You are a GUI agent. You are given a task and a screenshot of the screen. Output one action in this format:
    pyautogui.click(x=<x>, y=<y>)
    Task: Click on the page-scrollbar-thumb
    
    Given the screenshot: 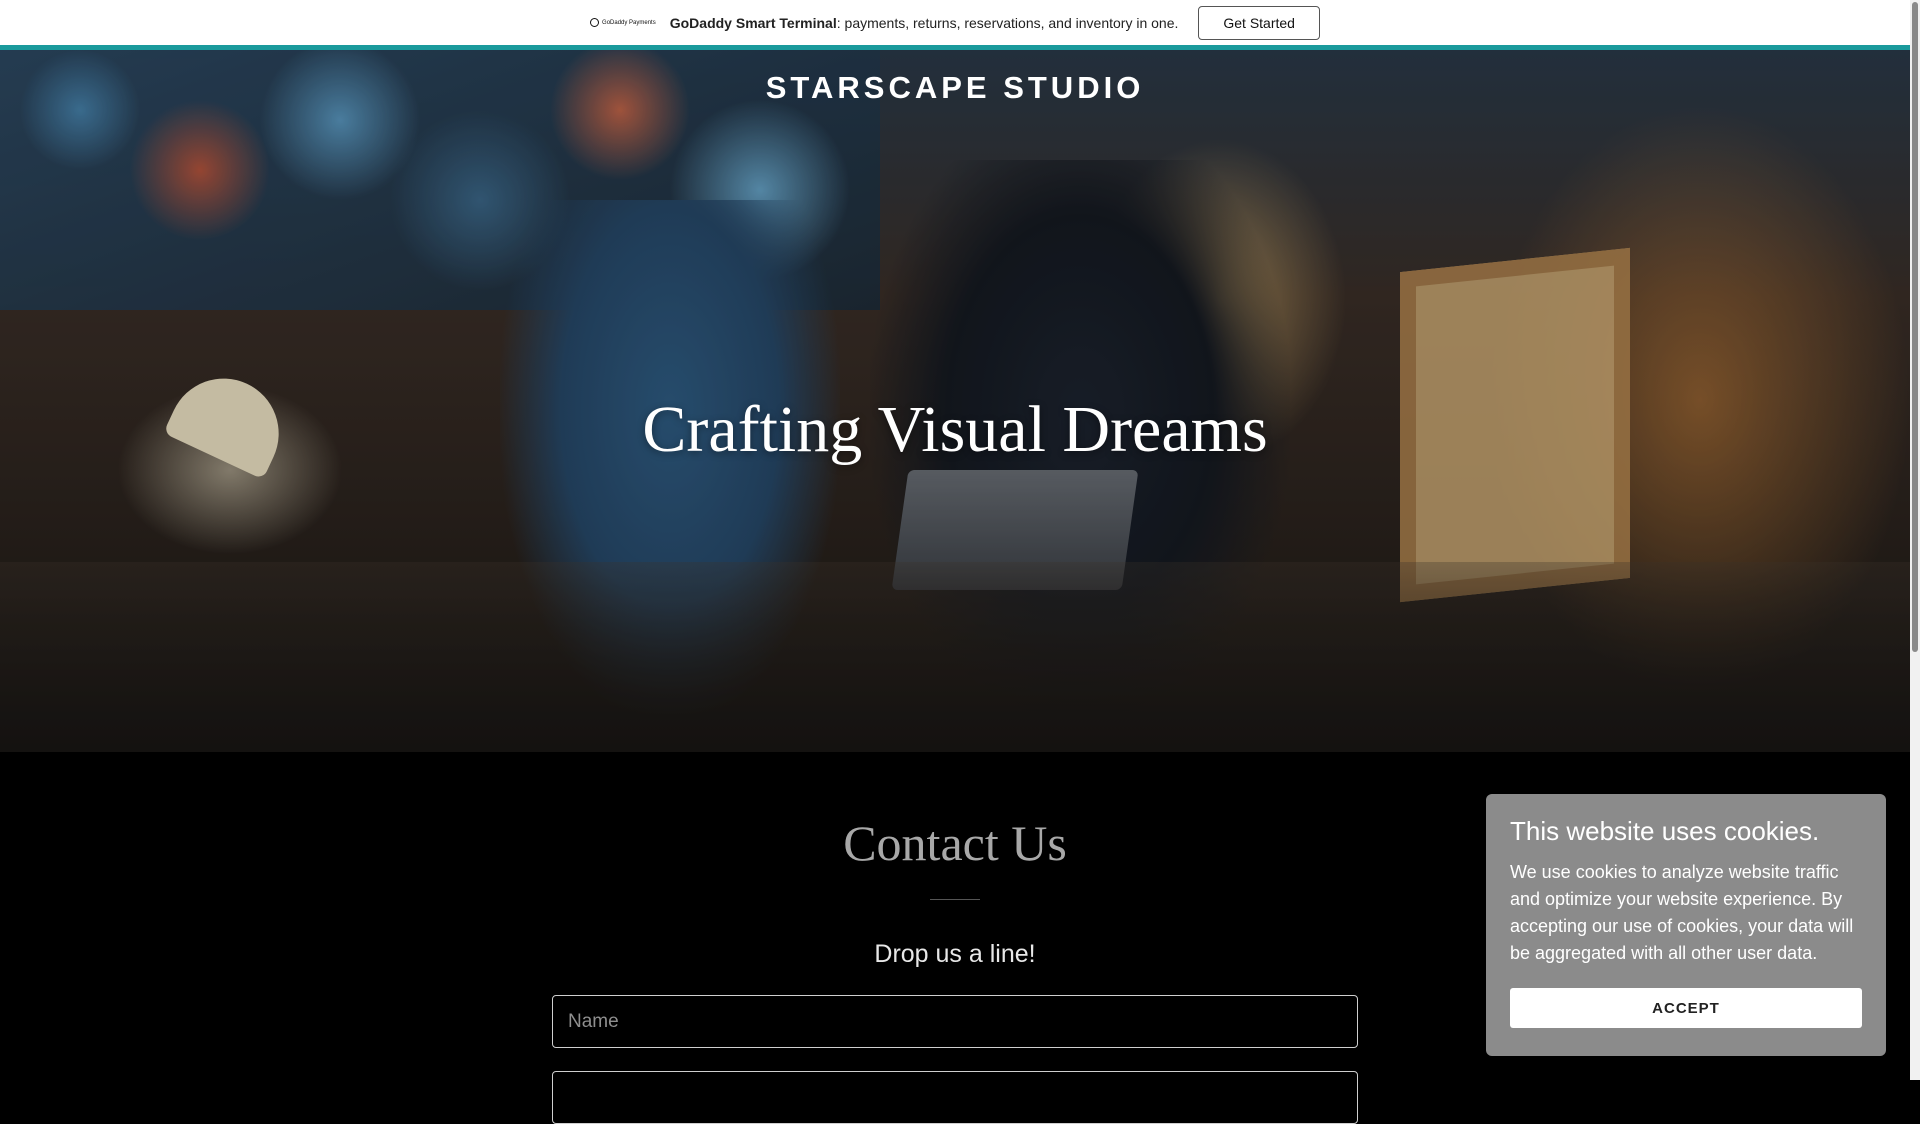 What is the action you would take?
    pyautogui.click(x=1915, y=327)
    